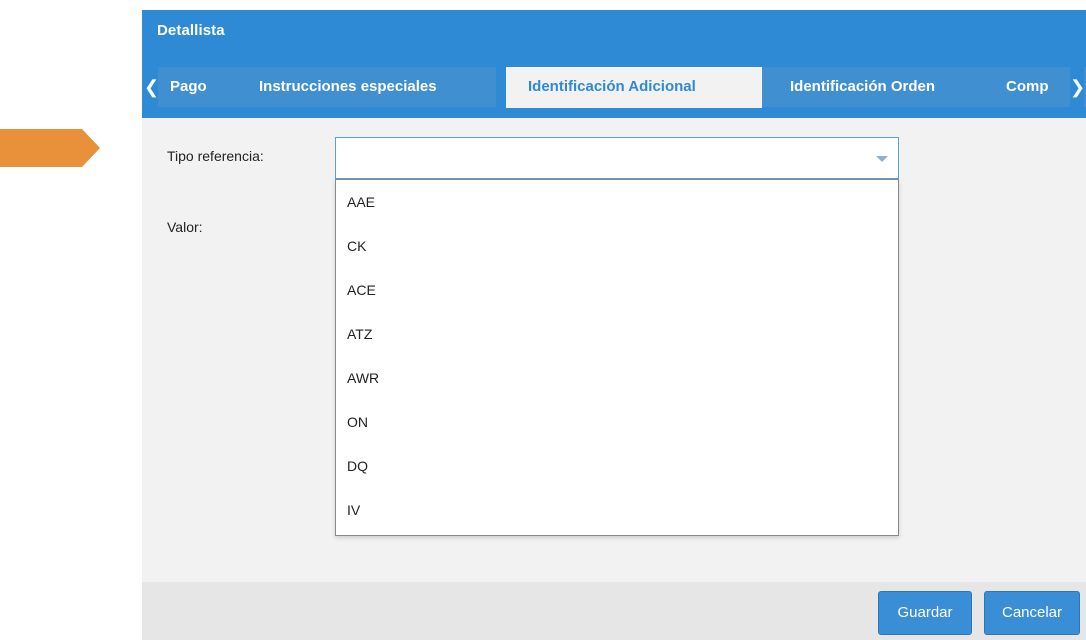  Describe the element at coordinates (185, 227) in the screenshot. I see `valor-label: Valor:` at that location.